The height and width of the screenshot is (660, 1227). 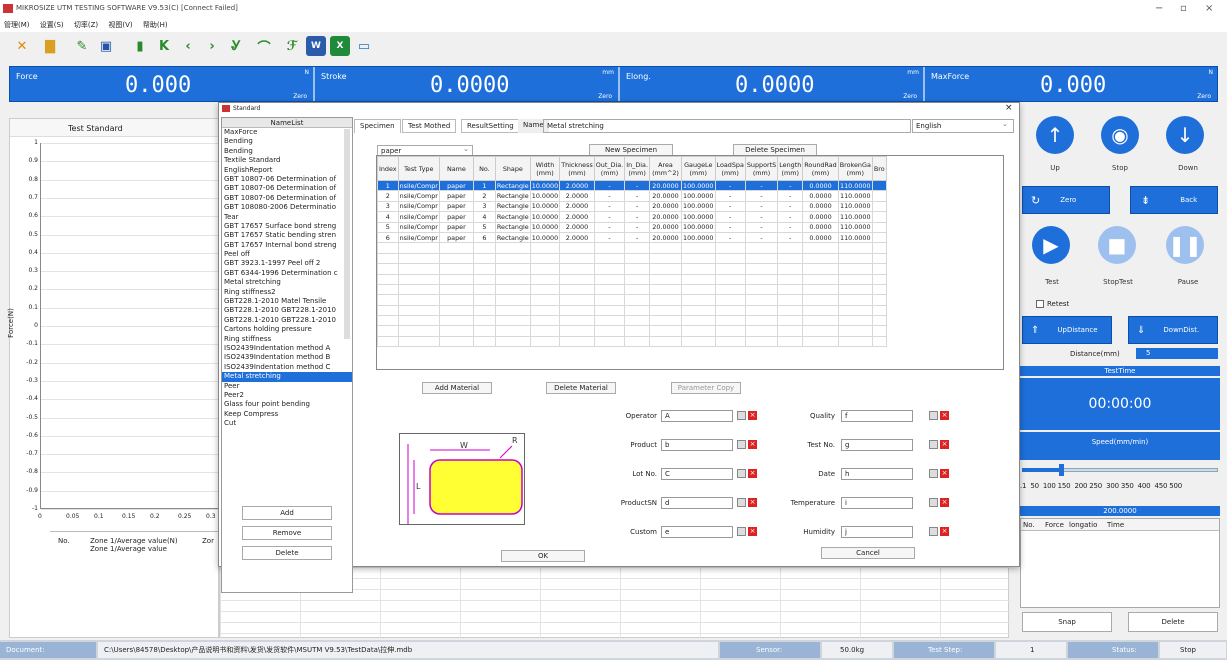 I want to click on namelist-item: Bending, so click(x=287, y=151).